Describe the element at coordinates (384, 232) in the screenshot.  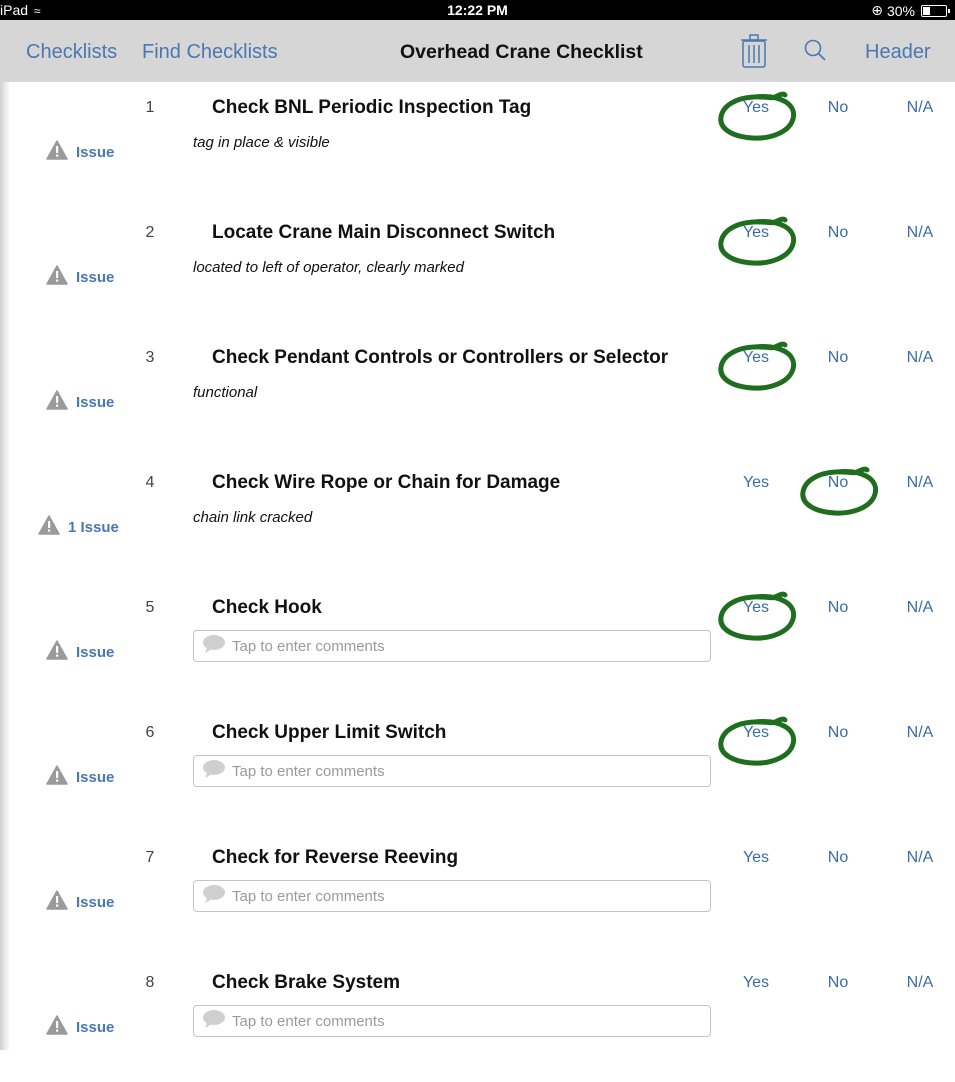
I see `item-title: Locate Crane Main Disconnect Switch` at that location.